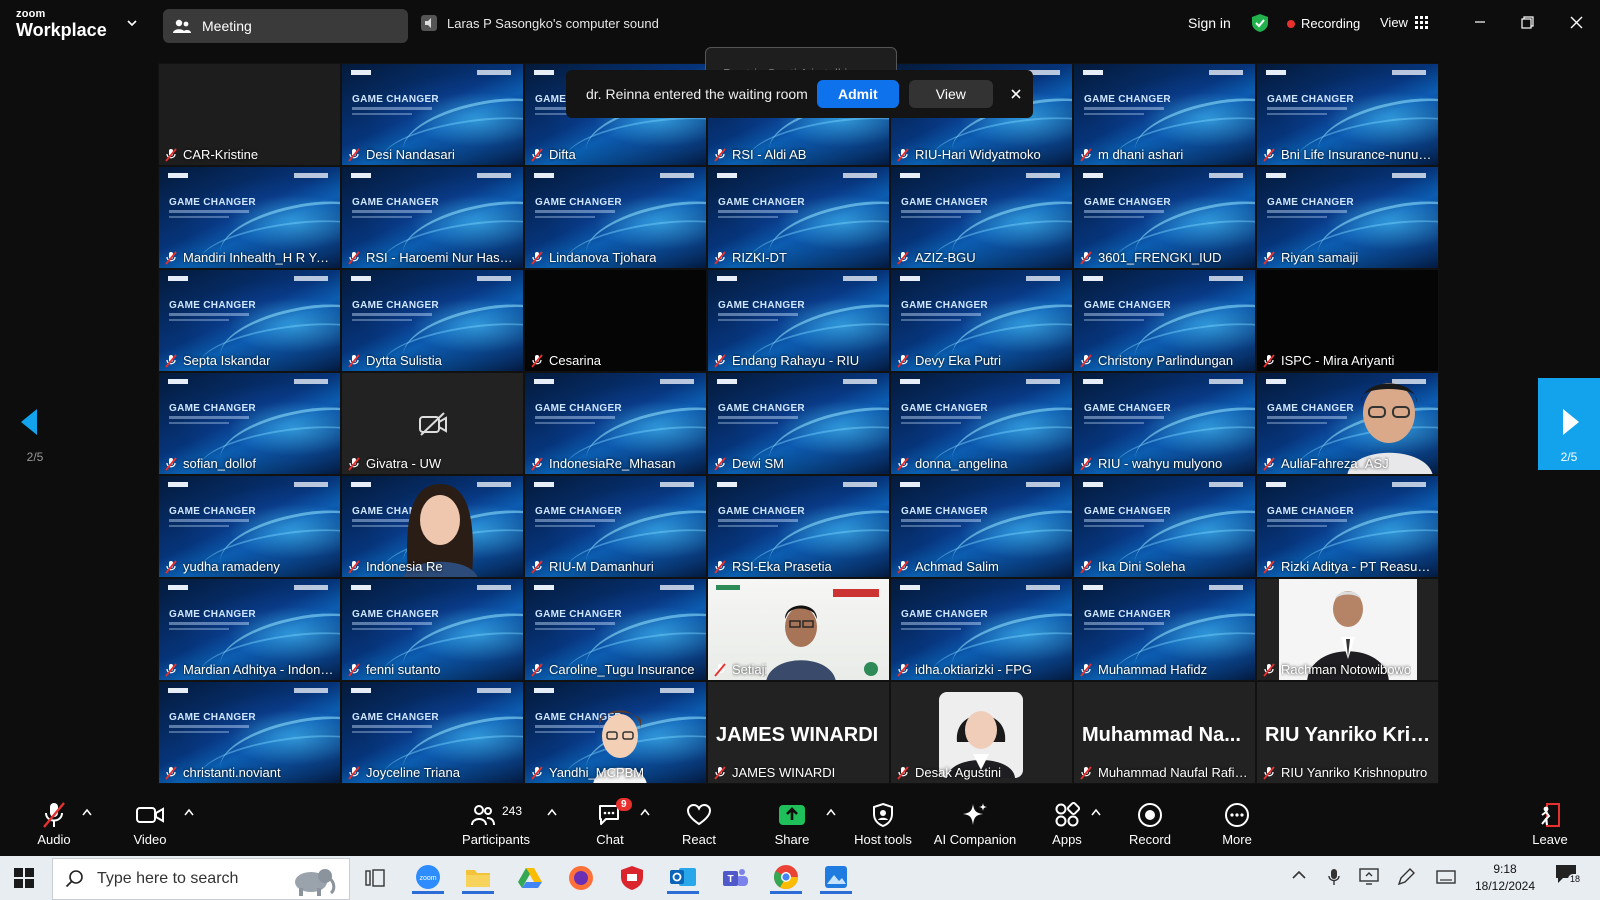 The width and height of the screenshot is (1600, 900). Describe the element at coordinates (1237, 823) in the screenshot. I see `more-button: More` at that location.